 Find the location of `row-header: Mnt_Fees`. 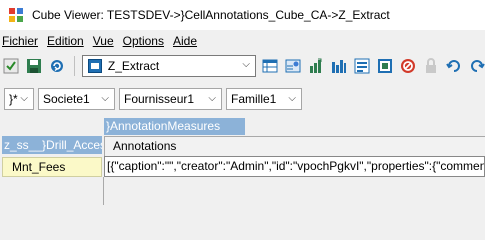

row-header: Mnt_Fees is located at coordinates (52, 167).